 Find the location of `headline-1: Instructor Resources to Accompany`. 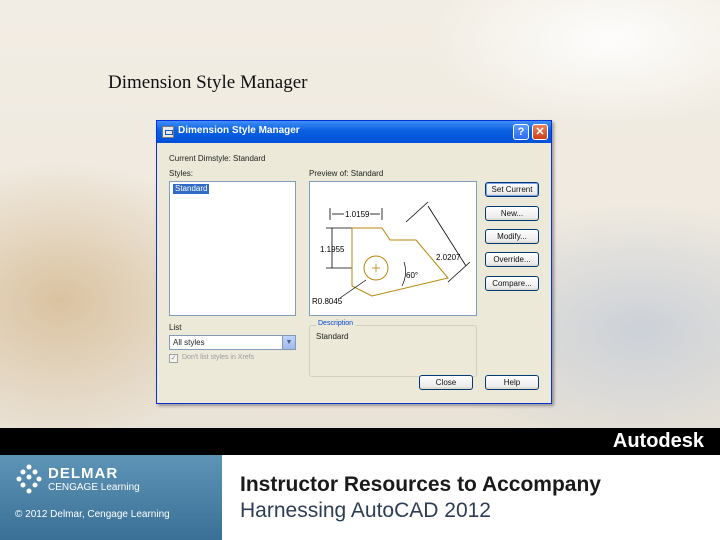

headline-1: Instructor Resources to Accompany is located at coordinates (420, 484).